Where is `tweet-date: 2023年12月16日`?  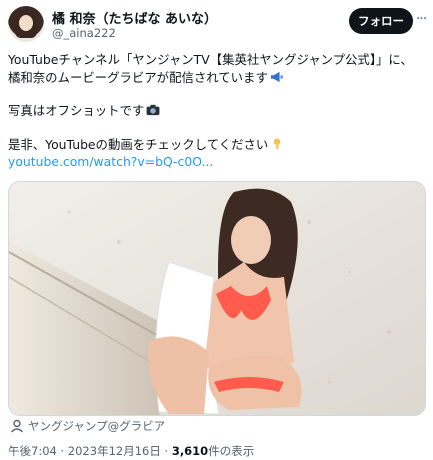 tweet-date: 2023年12月16日 is located at coordinates (114, 451).